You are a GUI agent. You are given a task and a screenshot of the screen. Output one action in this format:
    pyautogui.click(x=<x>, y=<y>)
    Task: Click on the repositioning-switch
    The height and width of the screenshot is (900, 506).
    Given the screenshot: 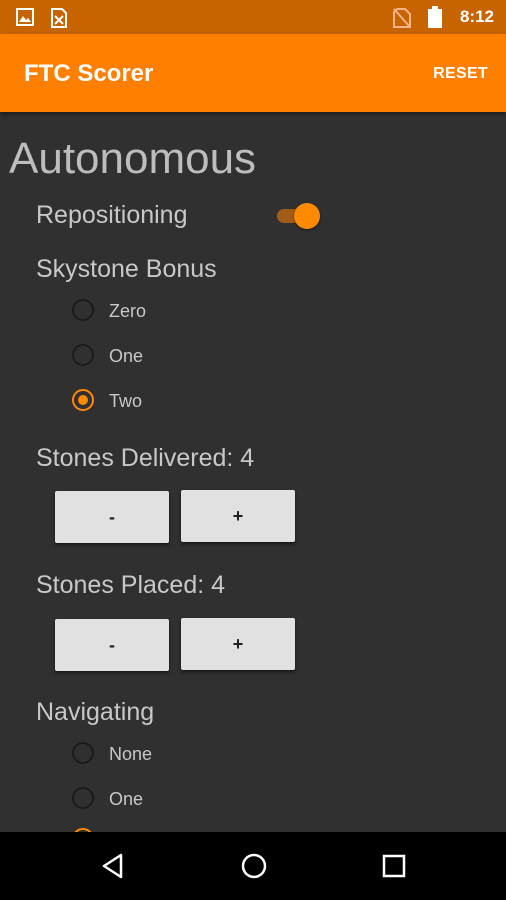 What is the action you would take?
    pyautogui.click(x=299, y=216)
    